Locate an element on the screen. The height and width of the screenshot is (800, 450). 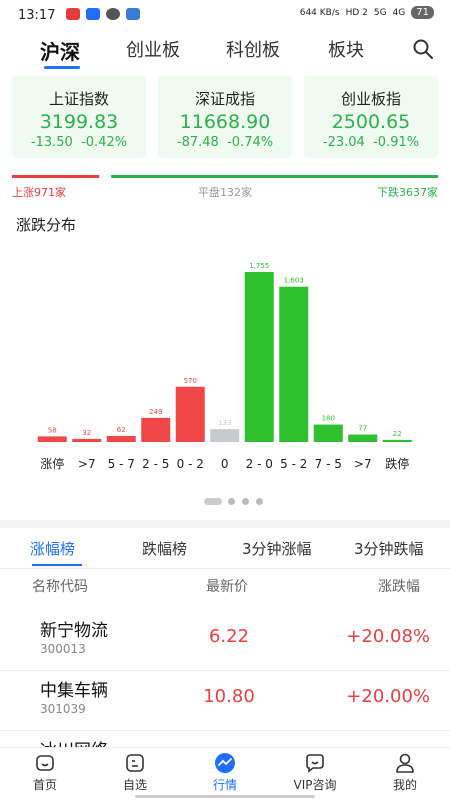
message-icon is located at coordinates (113, 14).